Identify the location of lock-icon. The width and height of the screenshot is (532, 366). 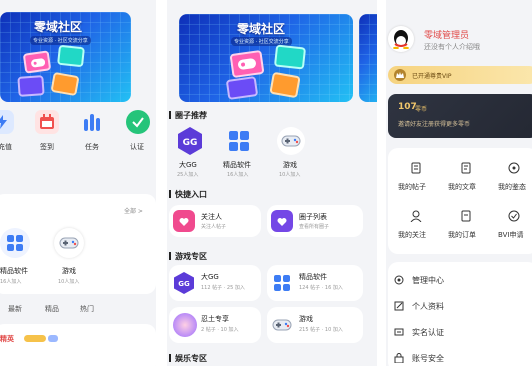
(399, 358).